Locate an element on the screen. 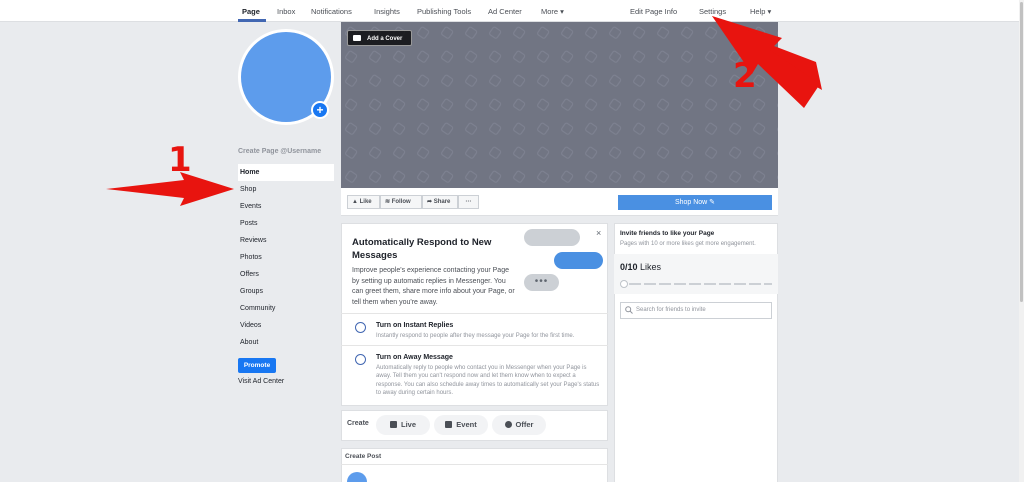 The width and height of the screenshot is (1024, 482). away-message-title: Turn on Away Message is located at coordinates (414, 357).